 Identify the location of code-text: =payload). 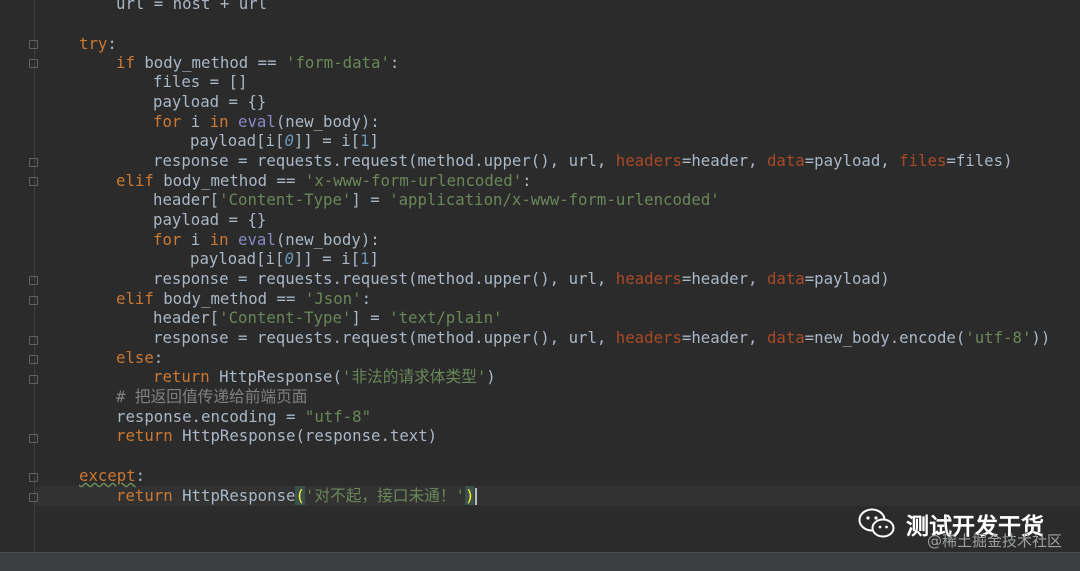
(847, 278).